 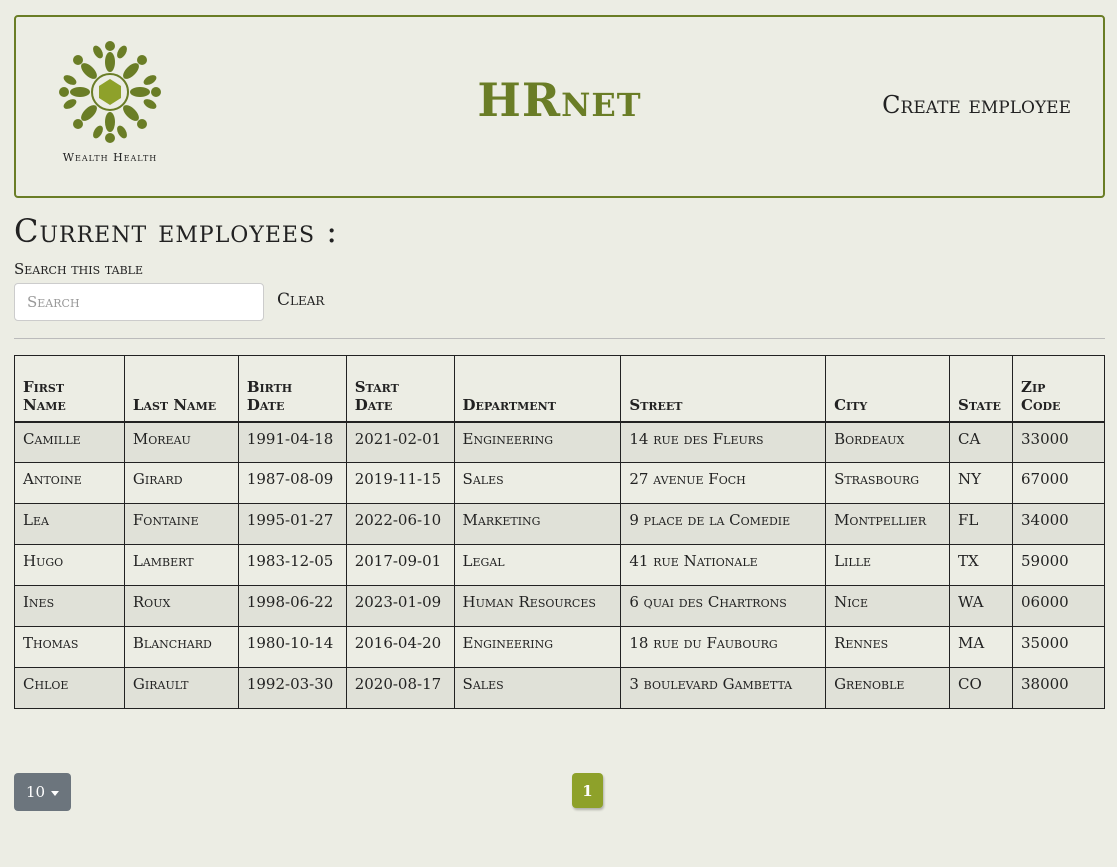 I want to click on table-cell: WA, so click(x=981, y=606).